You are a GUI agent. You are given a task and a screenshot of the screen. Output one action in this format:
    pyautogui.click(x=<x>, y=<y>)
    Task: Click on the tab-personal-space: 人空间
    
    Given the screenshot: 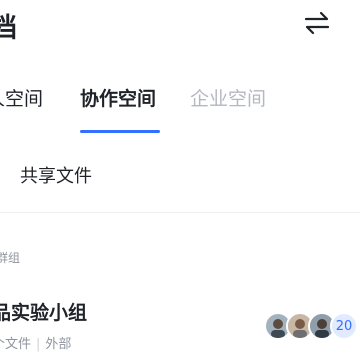 What is the action you would take?
    pyautogui.click(x=21, y=97)
    